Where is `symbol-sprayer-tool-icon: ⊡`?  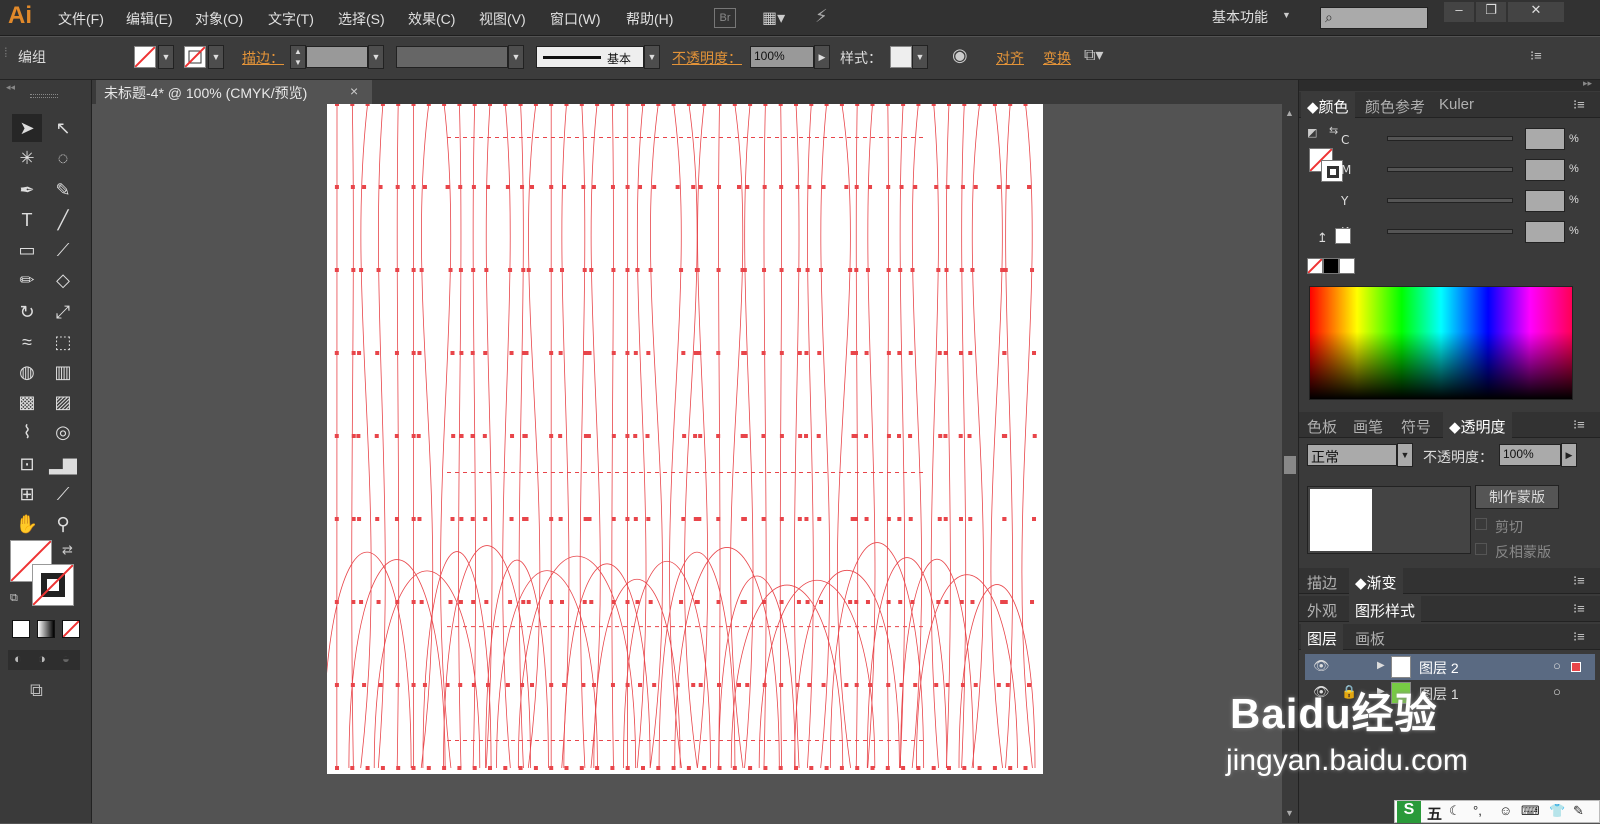
symbol-sprayer-tool-icon: ⊡ is located at coordinates (27, 464).